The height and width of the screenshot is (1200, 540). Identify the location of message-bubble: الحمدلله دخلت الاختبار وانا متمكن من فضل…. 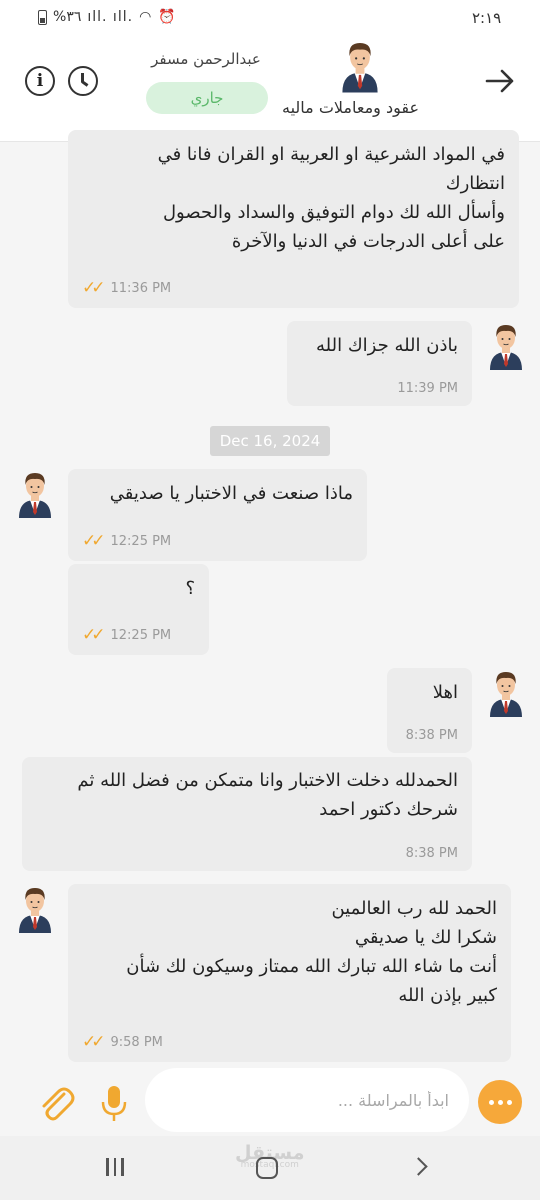
(247, 814).